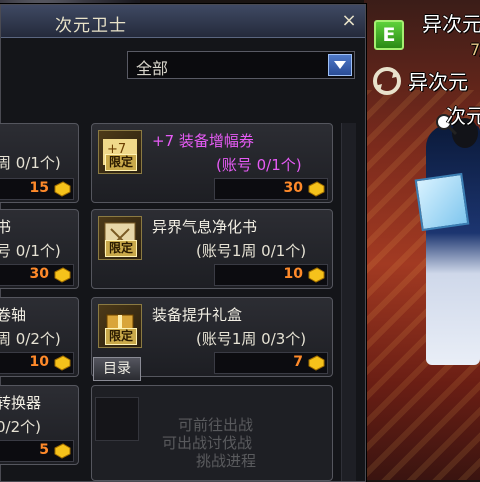 This screenshot has width=480, height=482. I want to click on item-name: 异界气息净化书, so click(205, 227).